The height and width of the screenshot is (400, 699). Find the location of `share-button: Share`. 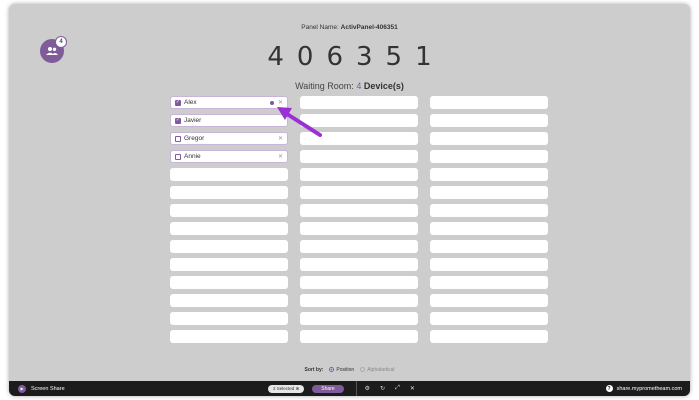

share-button: Share is located at coordinates (328, 388).